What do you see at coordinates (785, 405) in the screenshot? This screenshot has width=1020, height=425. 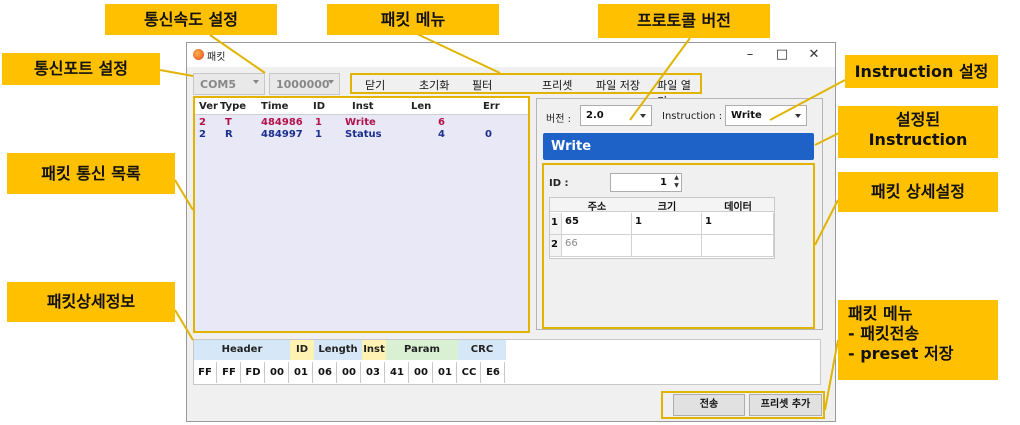 I see `add-preset-button: 프리셋 추가` at bounding box center [785, 405].